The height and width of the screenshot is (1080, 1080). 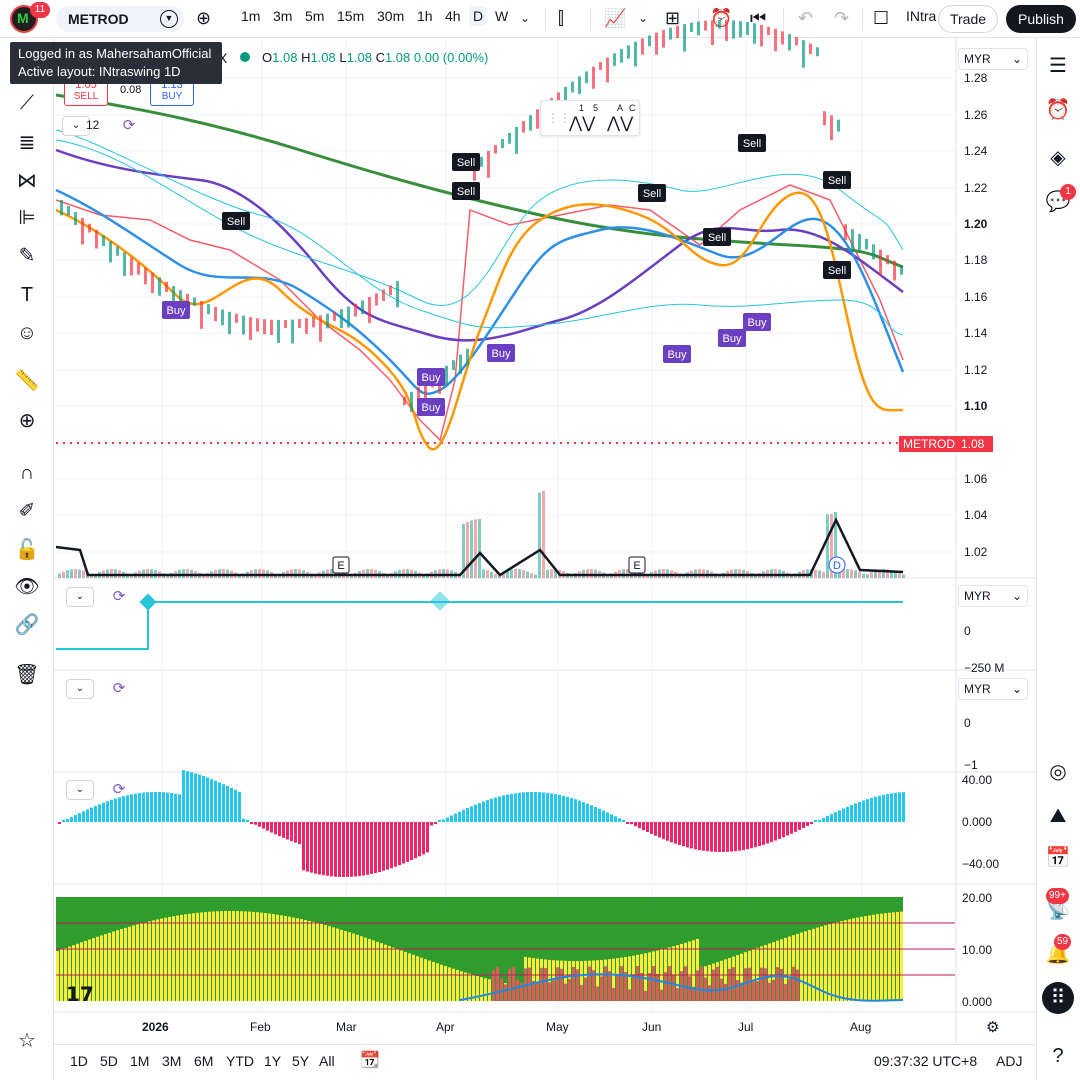 I want to click on alert-clock-icon: ⏰, so click(x=721, y=18).